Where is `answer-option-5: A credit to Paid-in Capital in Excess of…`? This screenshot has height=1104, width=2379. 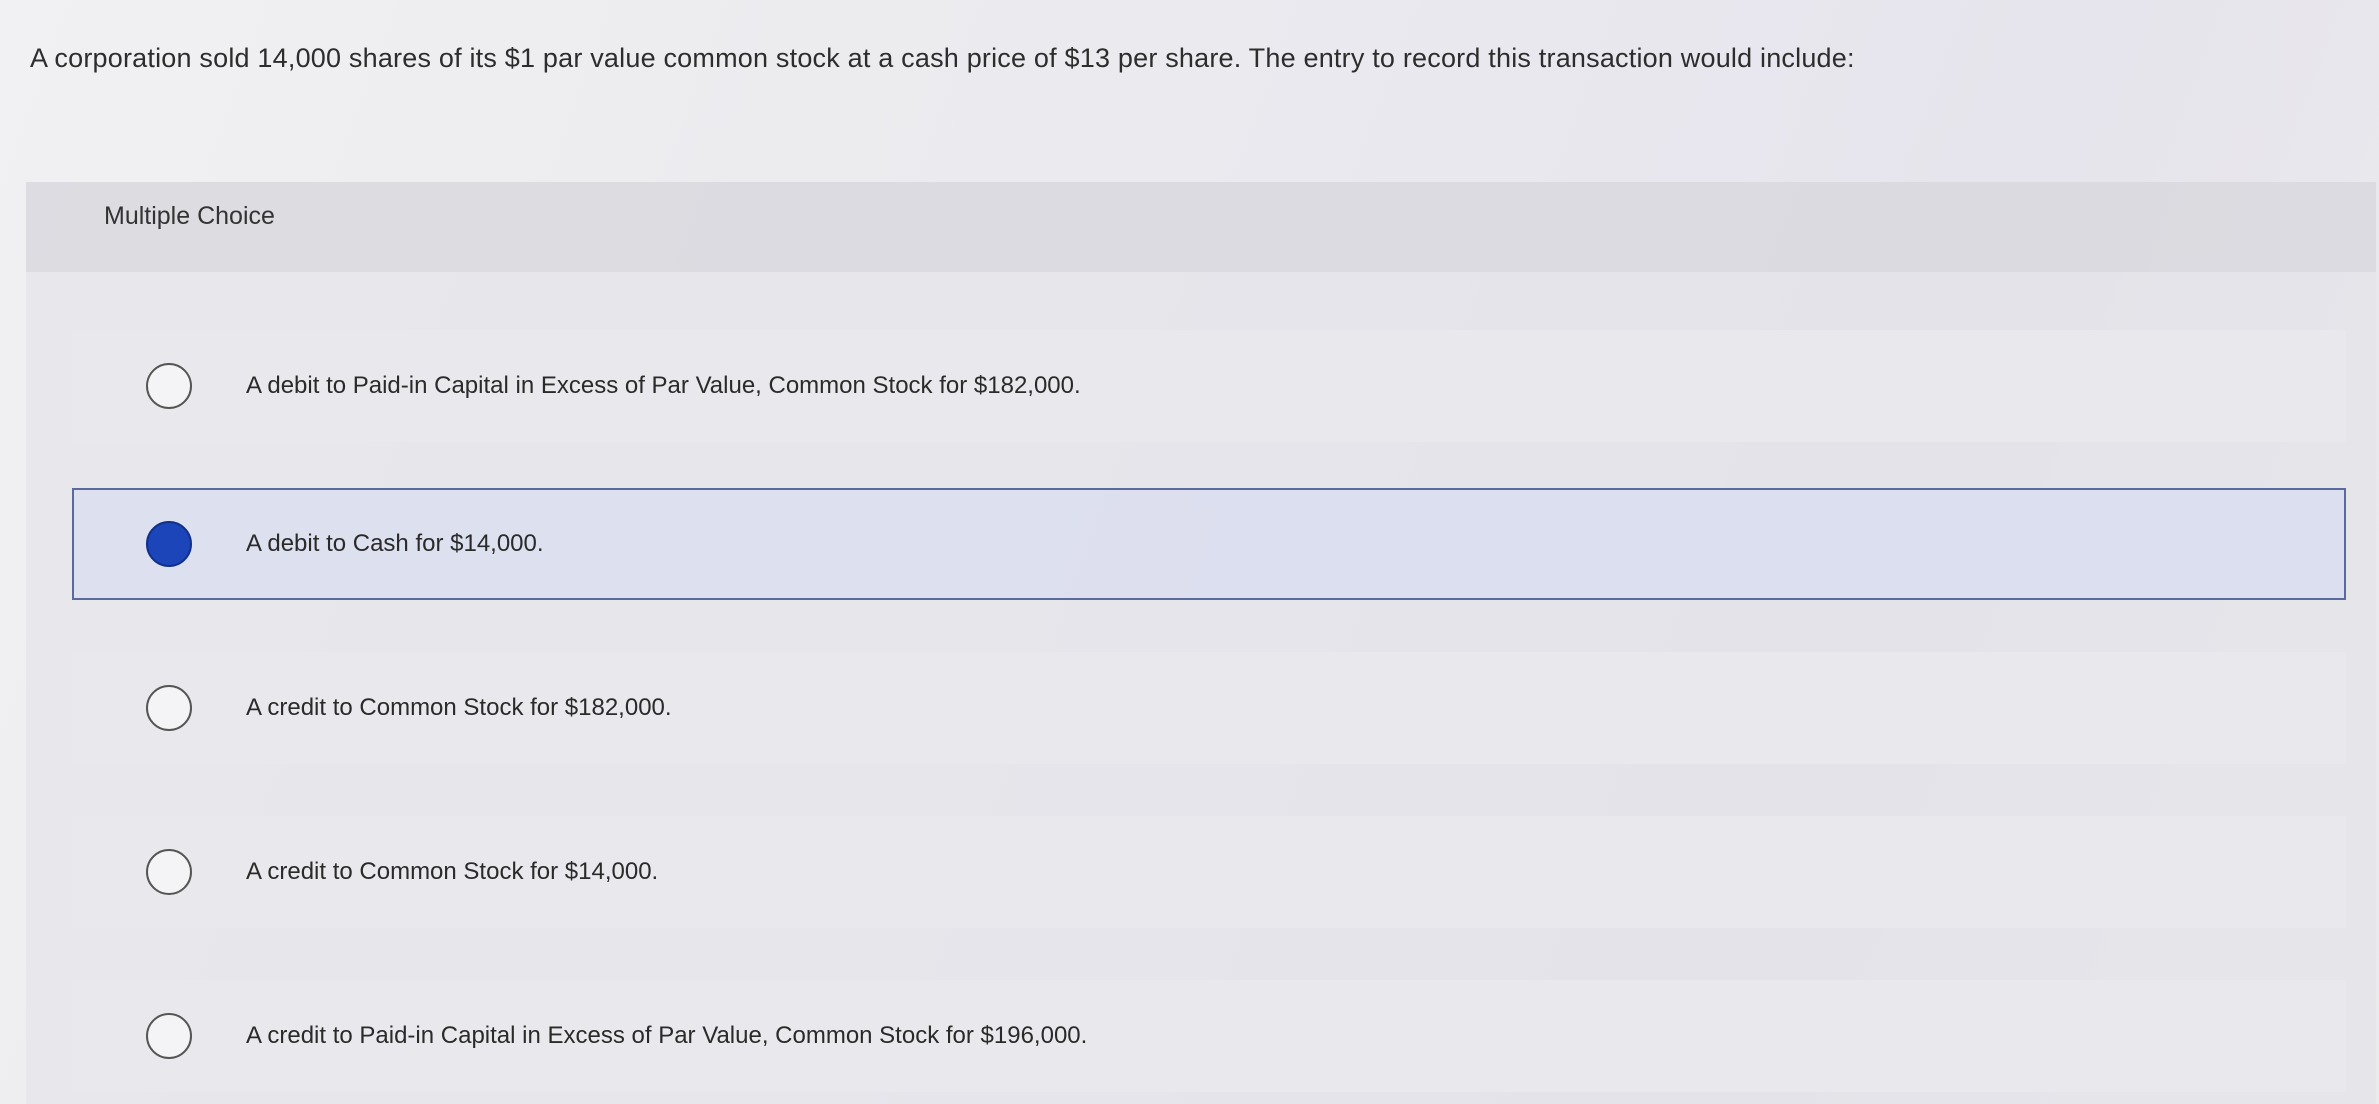 answer-option-5: A credit to Paid-in Capital in Excess of… is located at coordinates (1209, 1036).